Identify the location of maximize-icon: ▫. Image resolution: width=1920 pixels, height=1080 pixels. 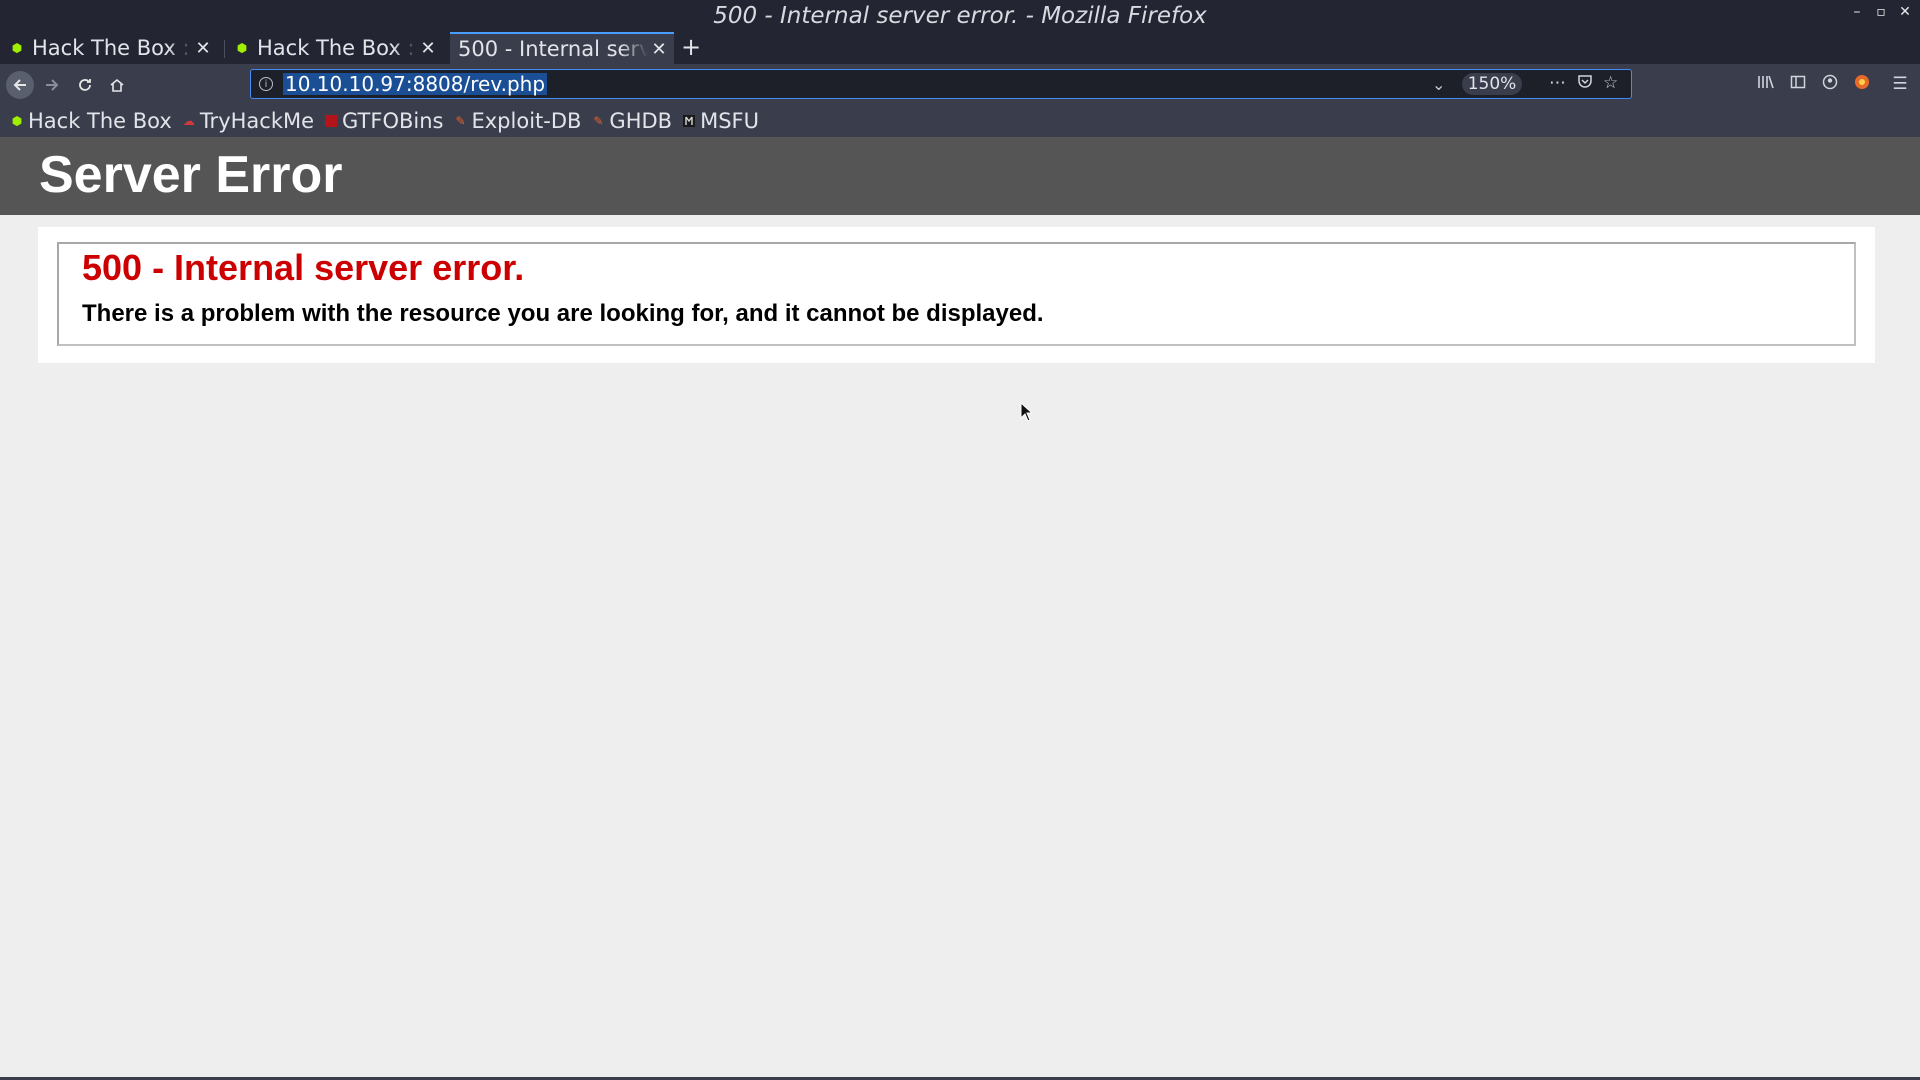
(1881, 12).